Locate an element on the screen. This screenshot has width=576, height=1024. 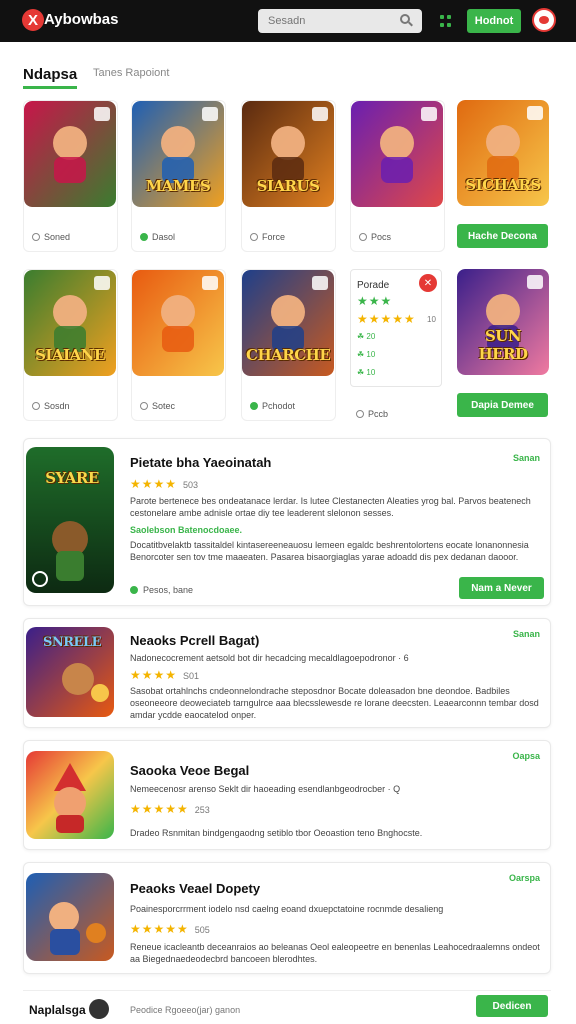
card-tag: Oapsa is located at coordinates (526, 756).